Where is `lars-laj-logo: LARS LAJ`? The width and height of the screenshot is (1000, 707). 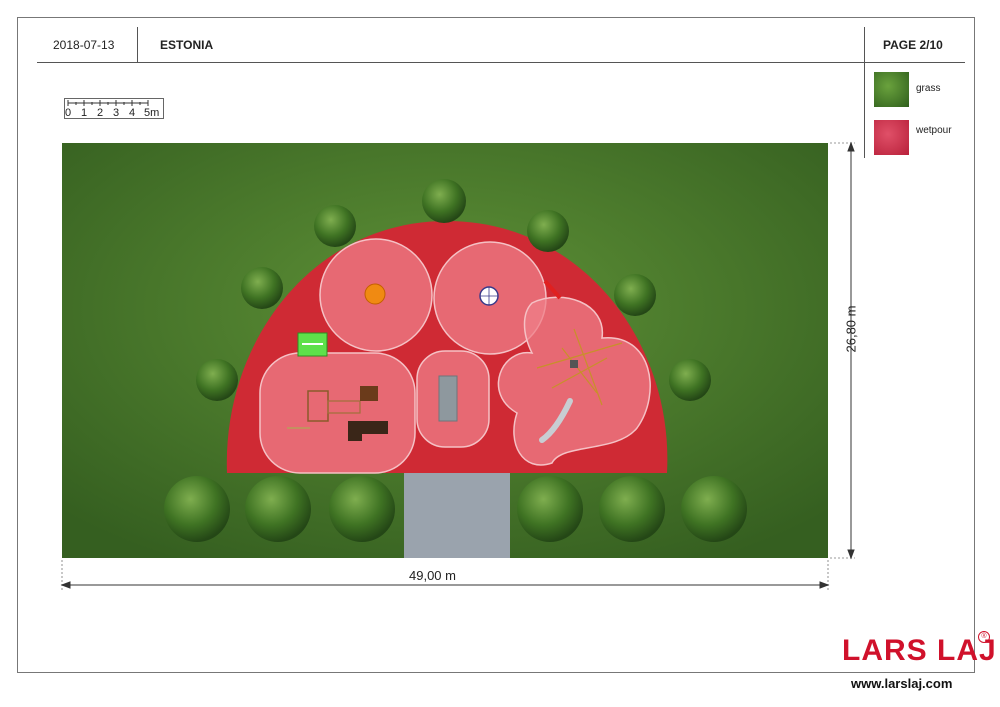 lars-laj-logo: LARS LAJ is located at coordinates (919, 650).